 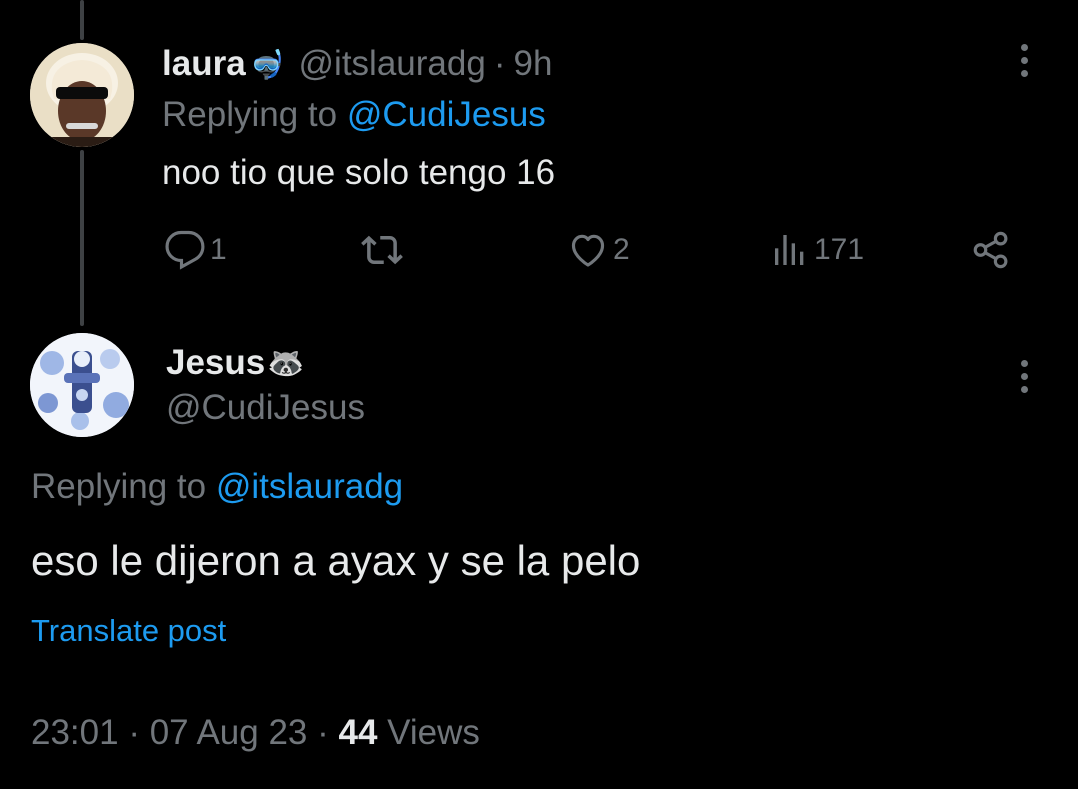 I want to click on replying-to-link: @CudiJesus, so click(x=446, y=114).